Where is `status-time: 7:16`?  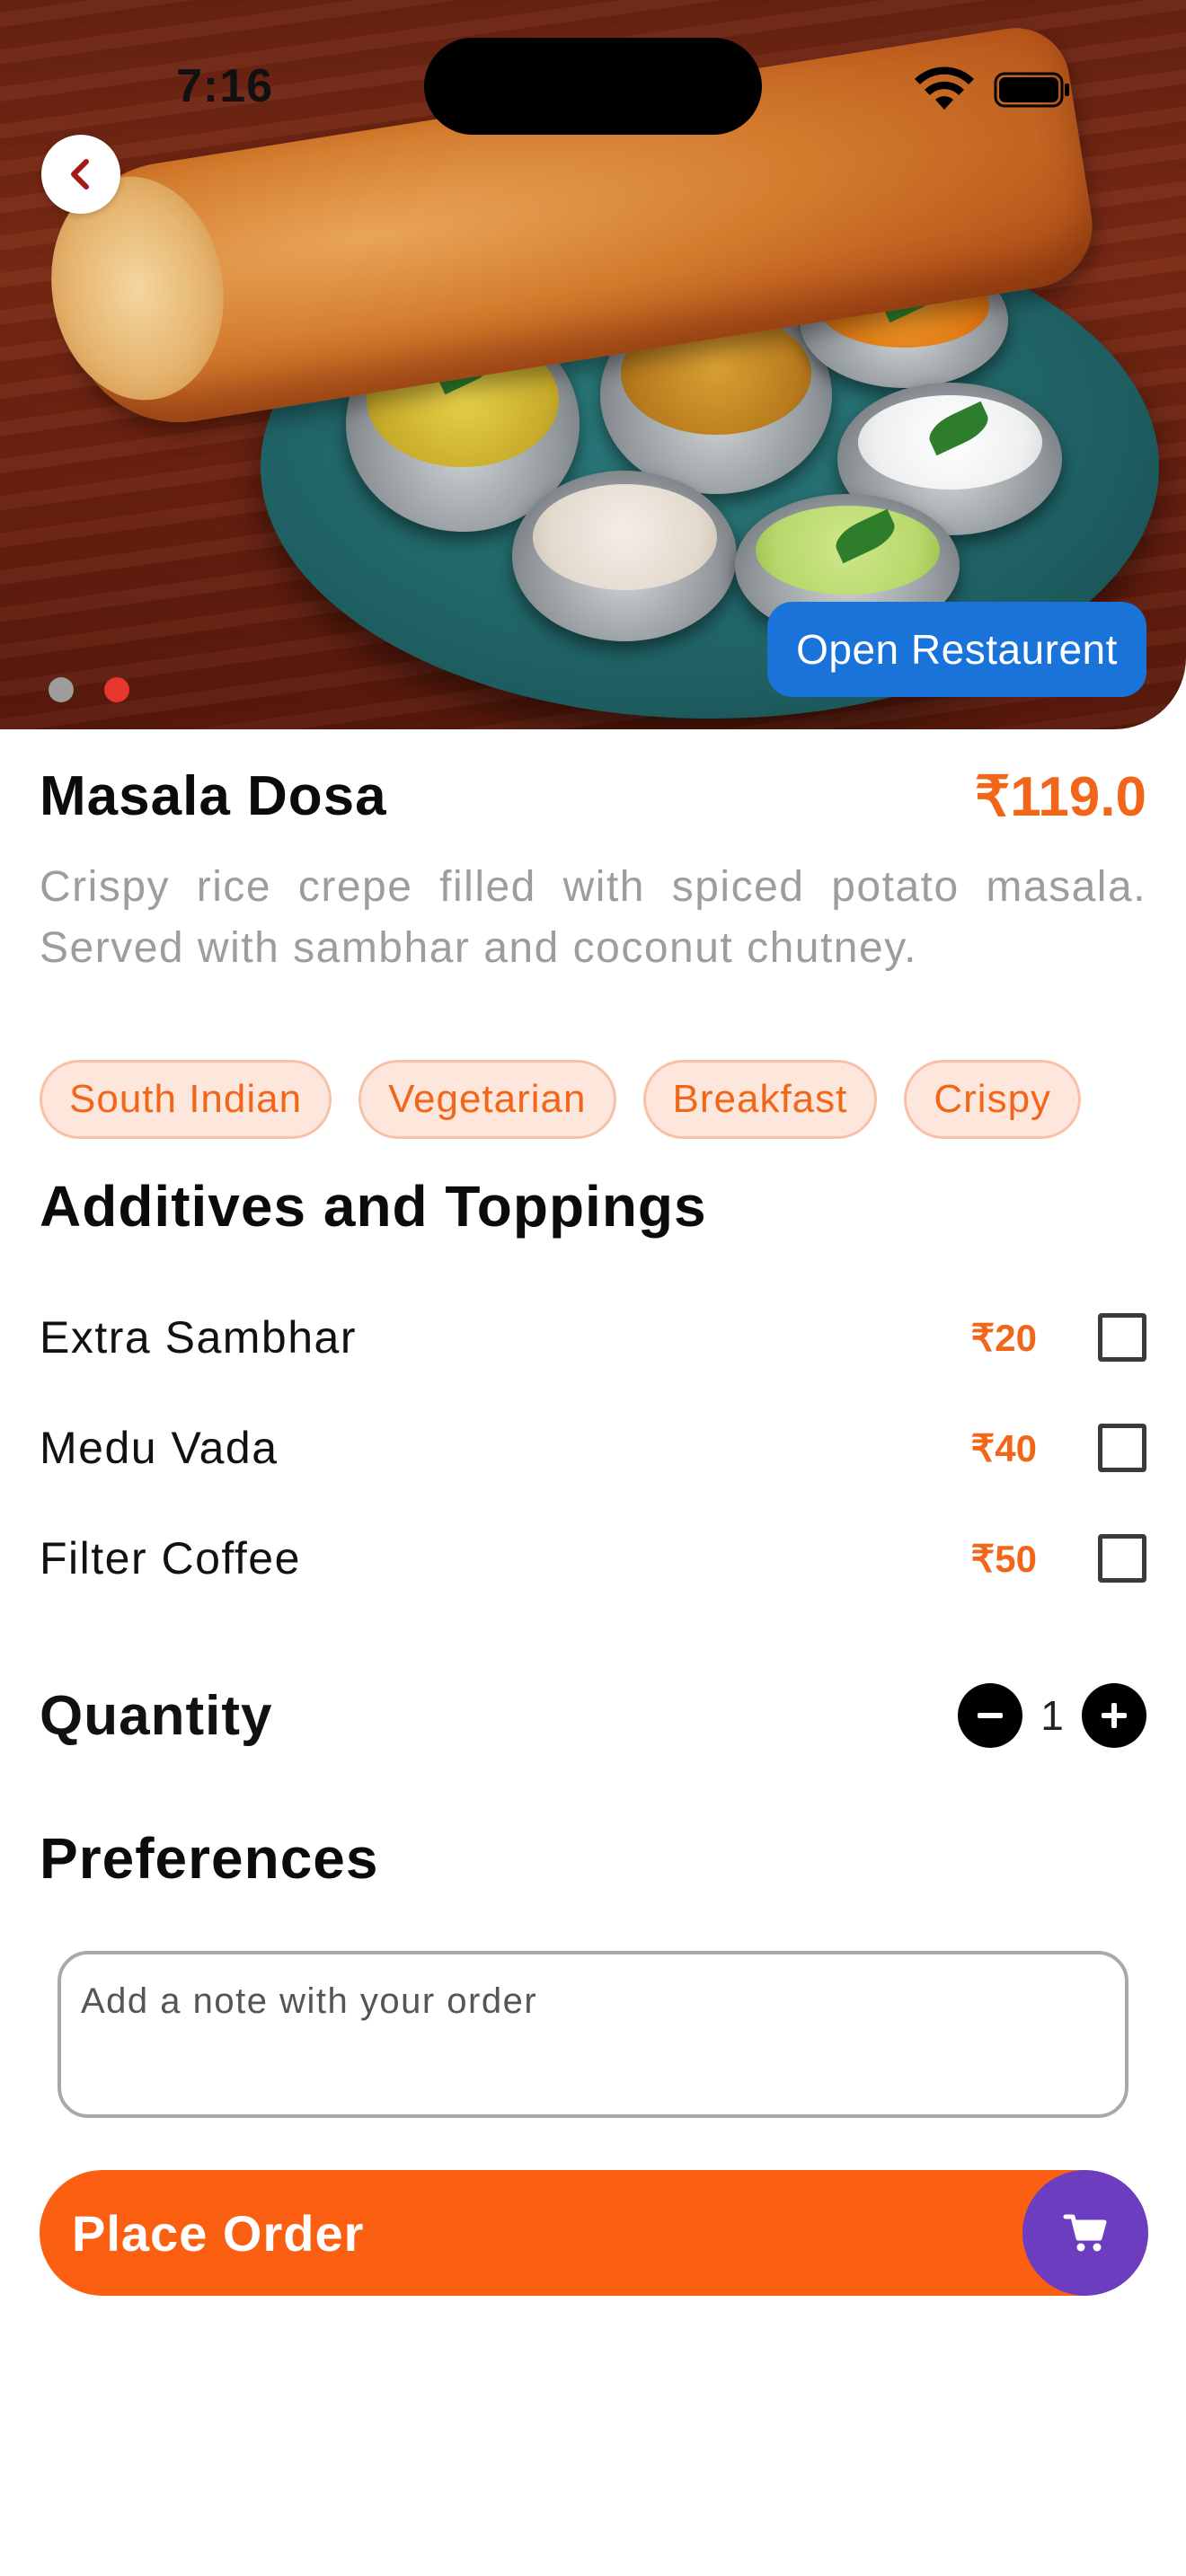
status-time: 7:16 is located at coordinates (225, 86).